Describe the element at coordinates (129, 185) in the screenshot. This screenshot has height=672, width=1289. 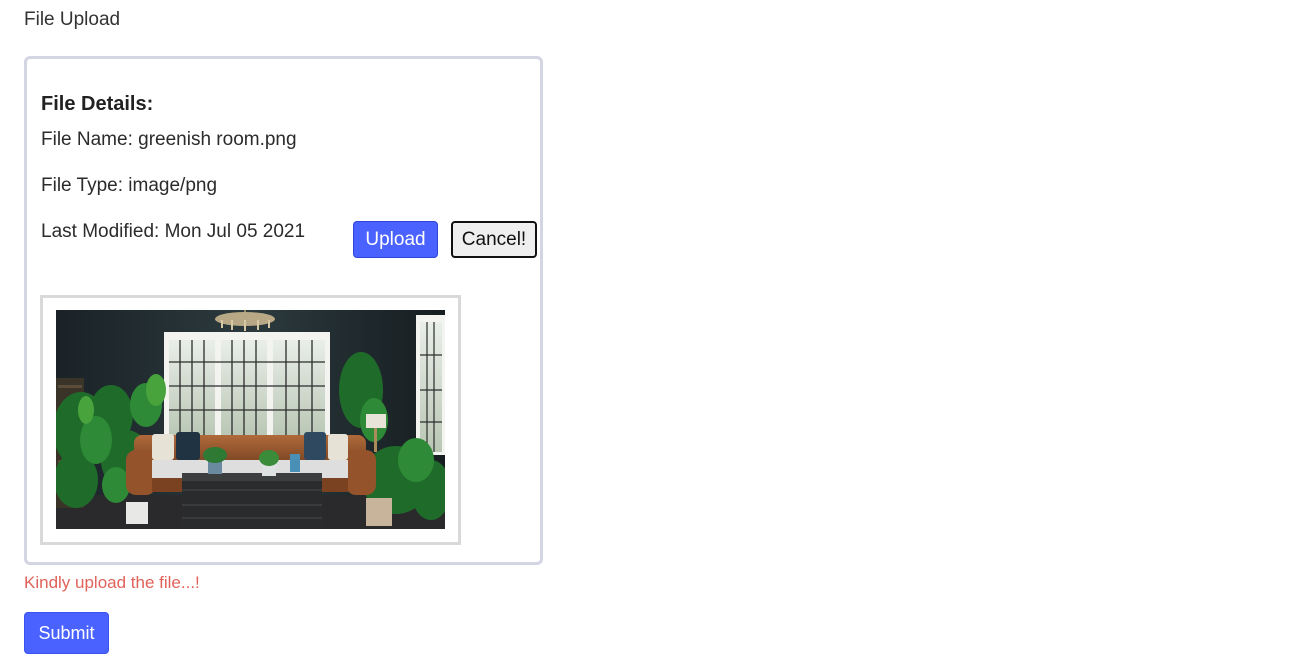
I see `file-type-text: File Type: image/png` at that location.